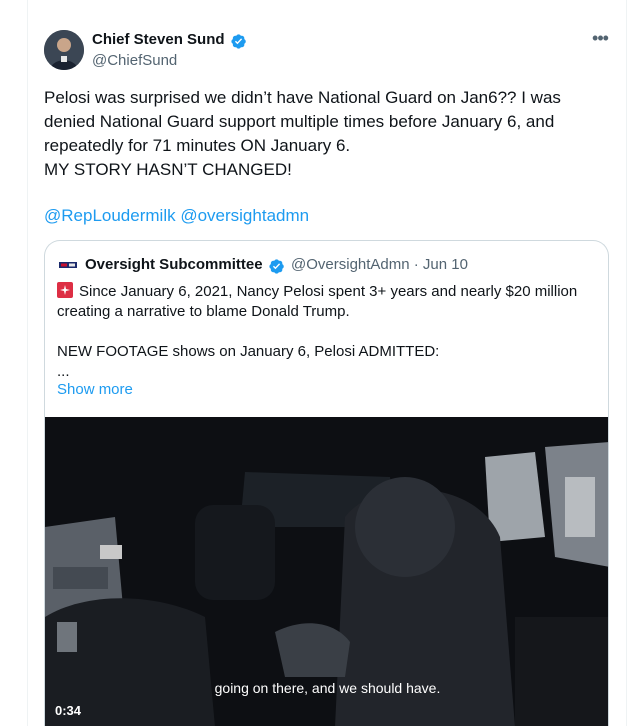 Image resolution: width=632 pixels, height=726 pixels. What do you see at coordinates (168, 169) in the screenshot?
I see `tweet-text-line: MY STORY HASN’T CHANGED!` at bounding box center [168, 169].